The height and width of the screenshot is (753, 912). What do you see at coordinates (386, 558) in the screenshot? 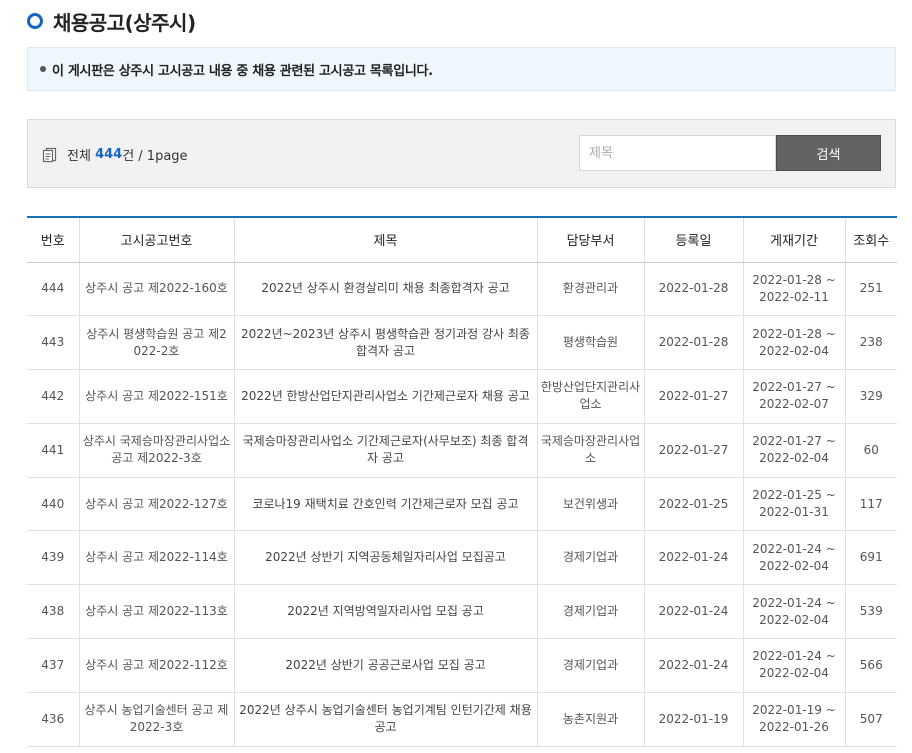
I see `cell-title-link: 2022년 상반기 지역공동체일자리사업 모집공고` at bounding box center [386, 558].